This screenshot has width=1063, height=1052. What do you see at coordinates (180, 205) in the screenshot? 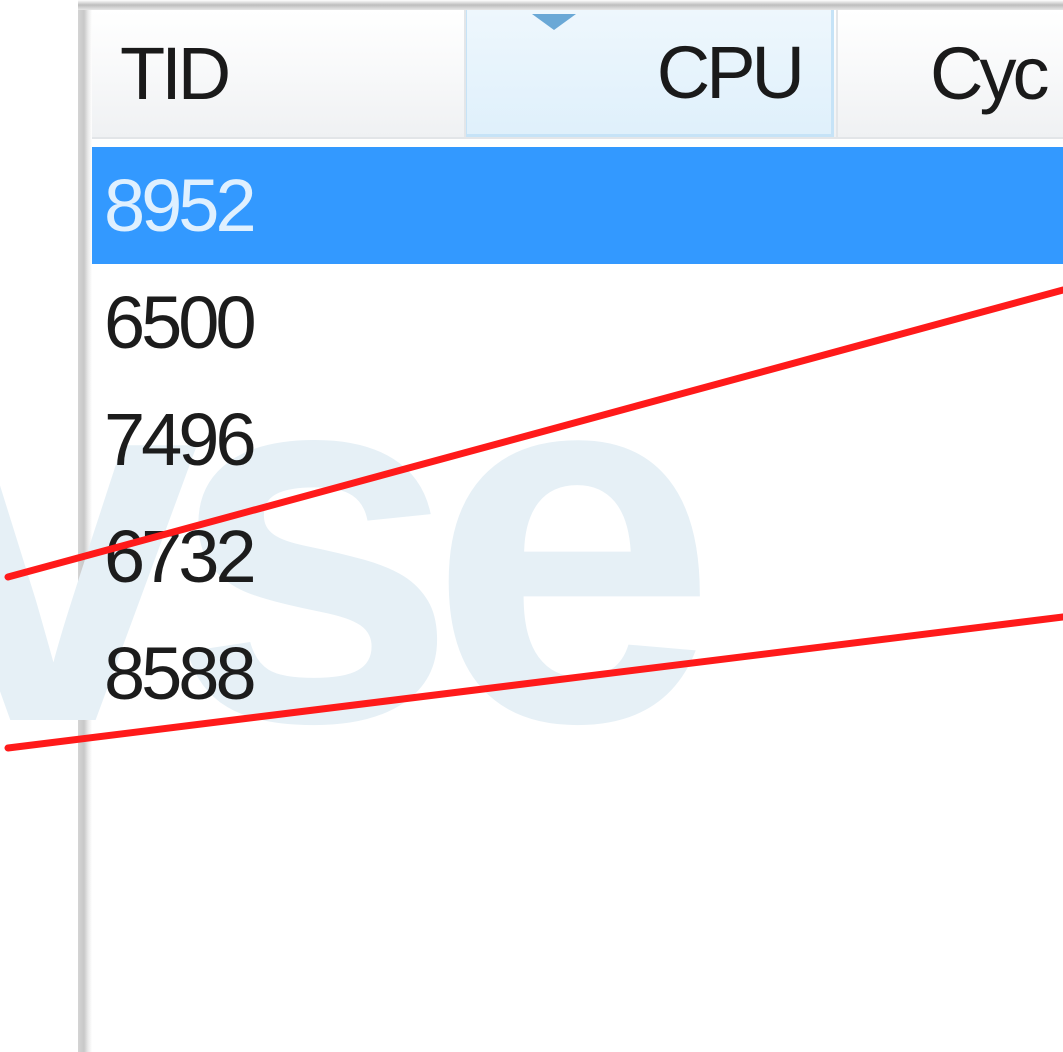
I see `cell-tid: 8952` at bounding box center [180, 205].